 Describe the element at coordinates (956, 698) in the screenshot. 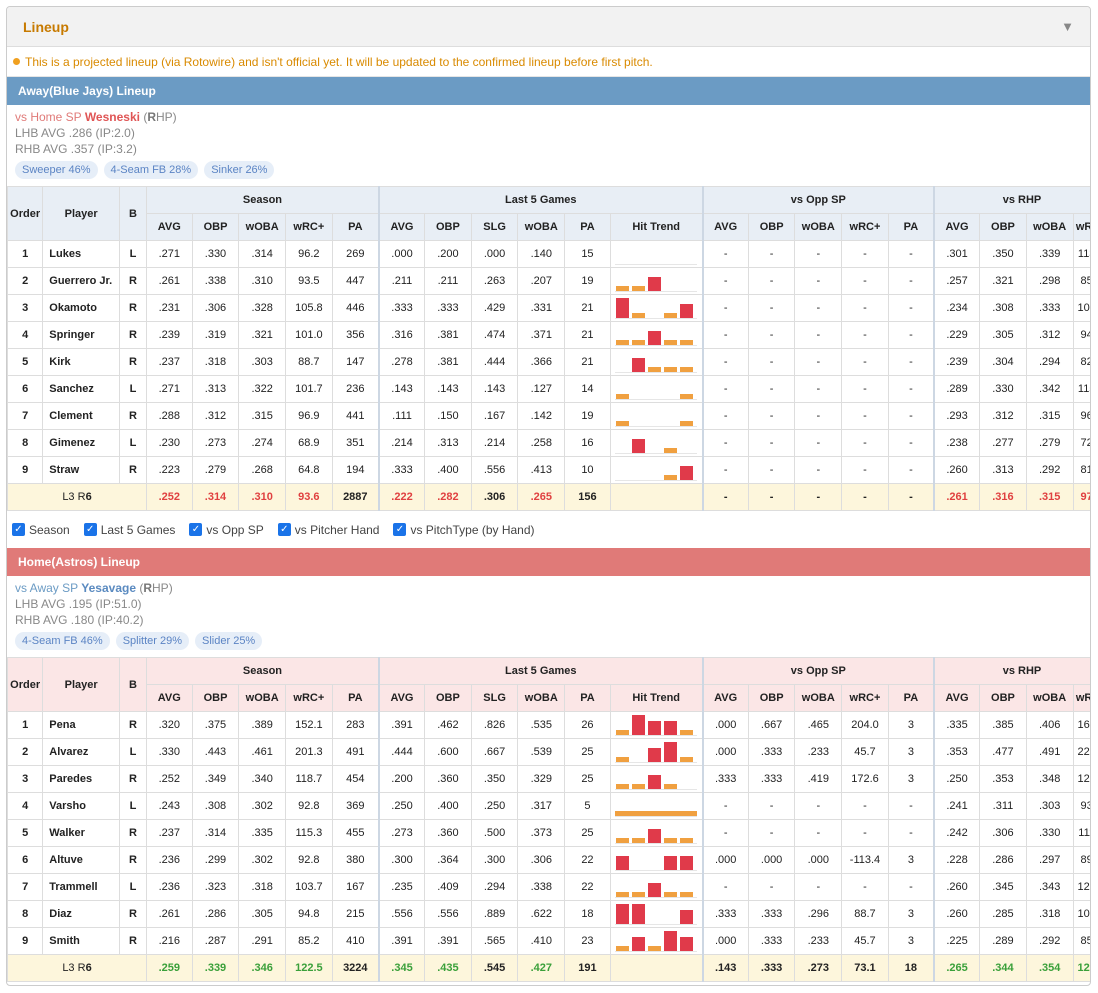

I see `home-header-hand-avg: AVG` at that location.